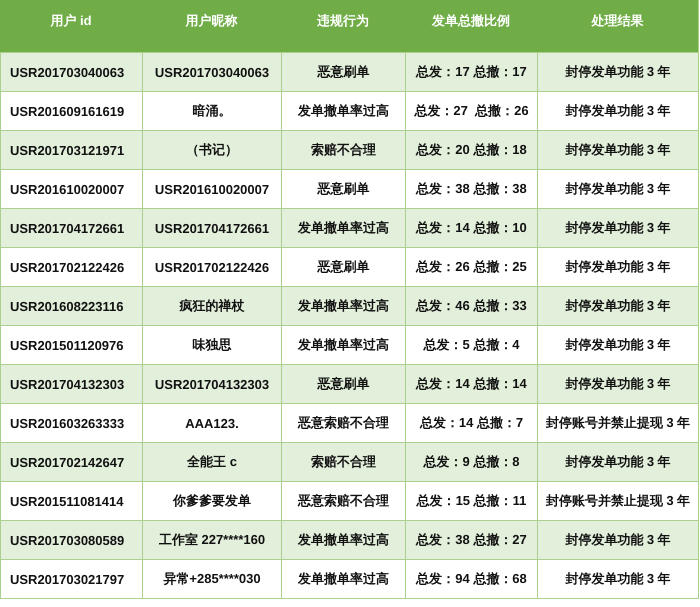  I want to click on table-cell: 总发：14 总撤：14, so click(471, 383).